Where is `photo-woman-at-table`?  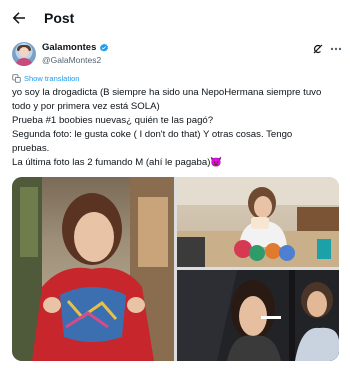
photo-woman-at-table is located at coordinates (258, 222).